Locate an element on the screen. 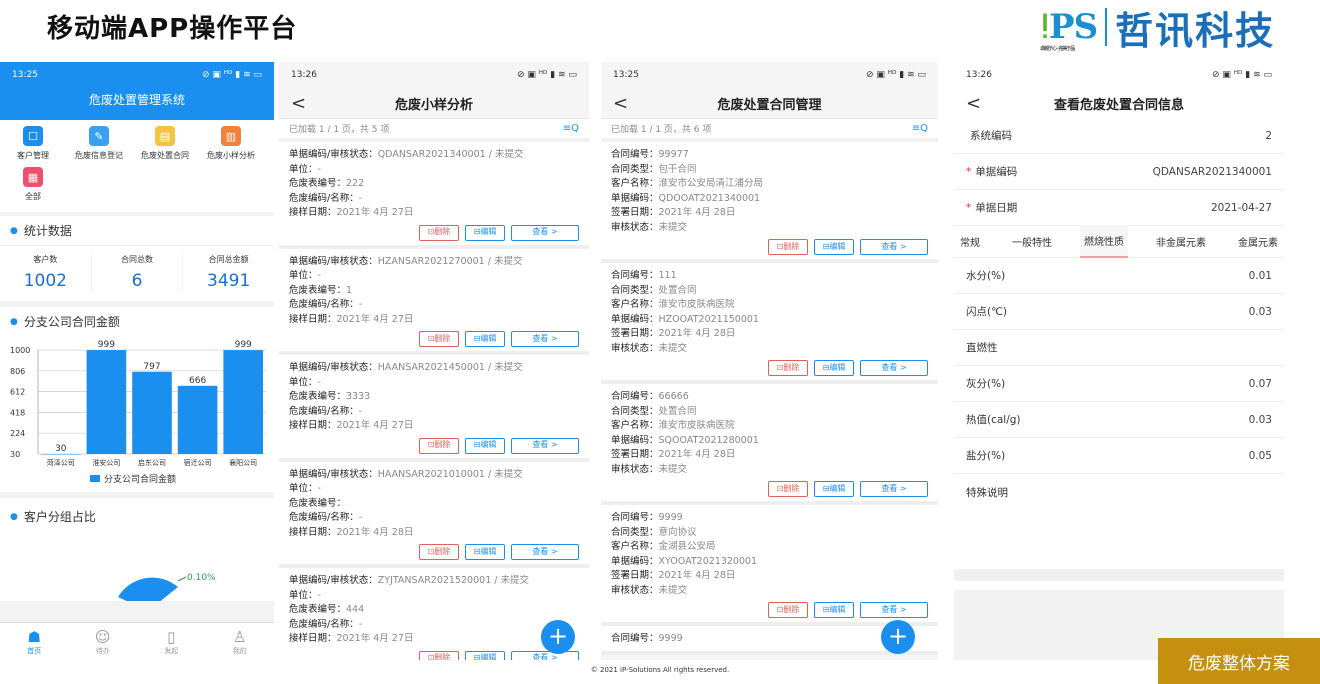  tab-user: ♙ 我的 is located at coordinates (240, 641).